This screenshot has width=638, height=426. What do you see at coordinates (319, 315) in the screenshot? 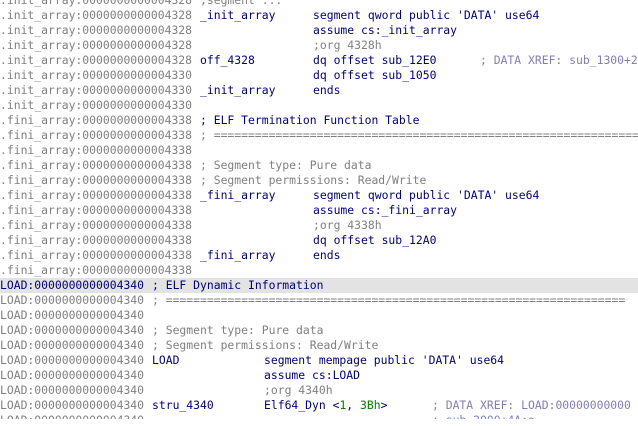
I see `listing-line: LOAD:0000000000004340` at bounding box center [319, 315].